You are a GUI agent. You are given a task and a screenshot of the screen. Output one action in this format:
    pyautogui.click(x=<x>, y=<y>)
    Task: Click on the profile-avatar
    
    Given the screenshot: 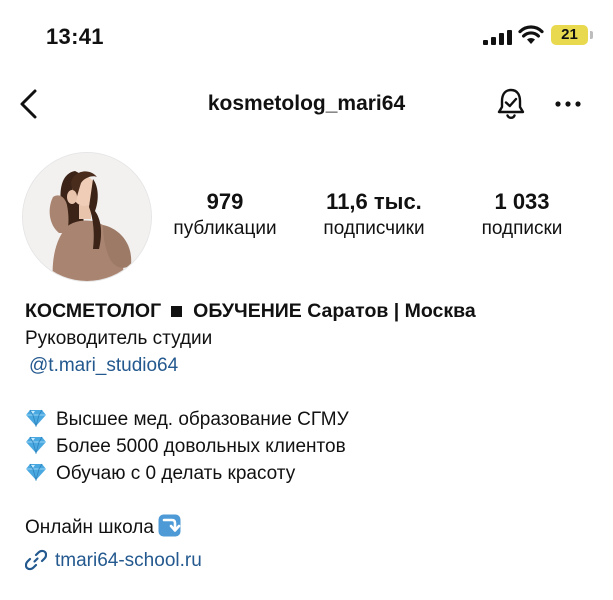 What is the action you would take?
    pyautogui.click(x=87, y=217)
    